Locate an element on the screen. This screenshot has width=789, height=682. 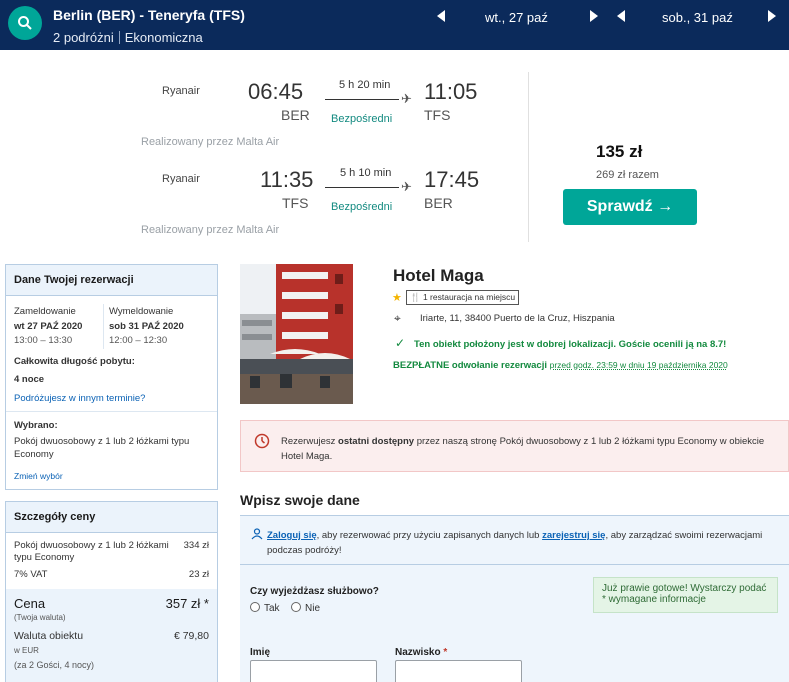
required-mark: * is located at coordinates (445, 652).